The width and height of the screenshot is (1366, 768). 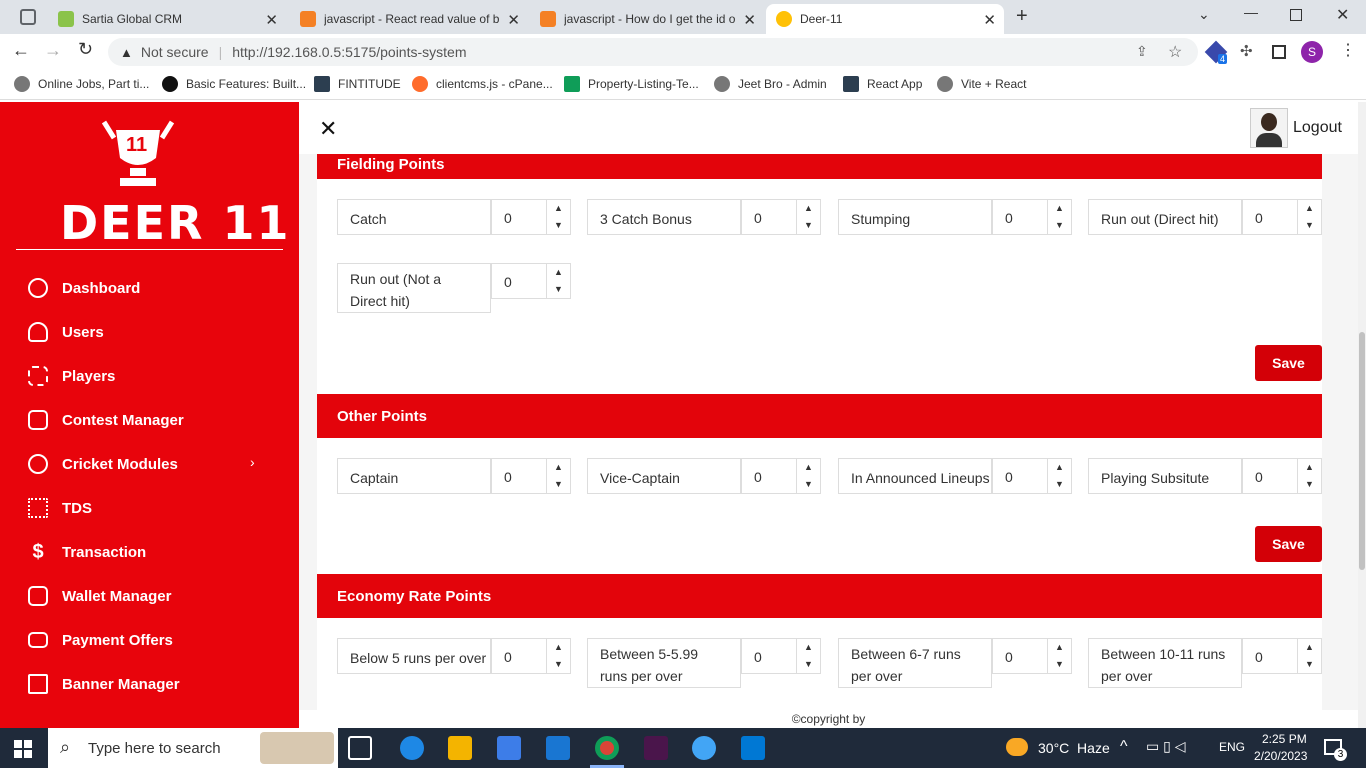 What do you see at coordinates (322, 84) in the screenshot?
I see `react-icon` at bounding box center [322, 84].